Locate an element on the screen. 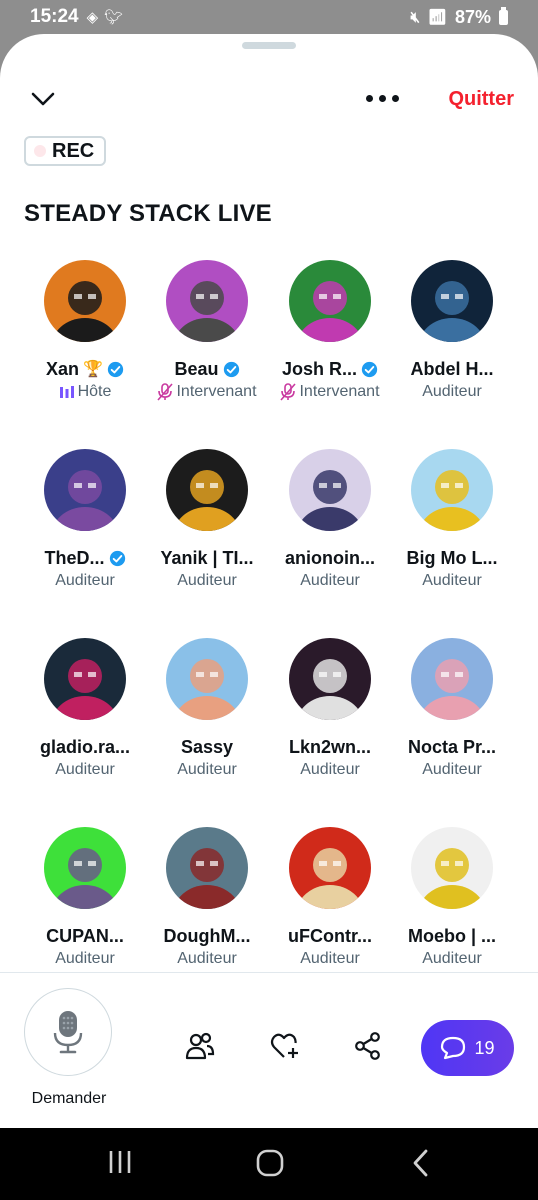 This screenshot has height=1200, width=538. participant-card: Sassy Auditeur is located at coordinates (207, 708).